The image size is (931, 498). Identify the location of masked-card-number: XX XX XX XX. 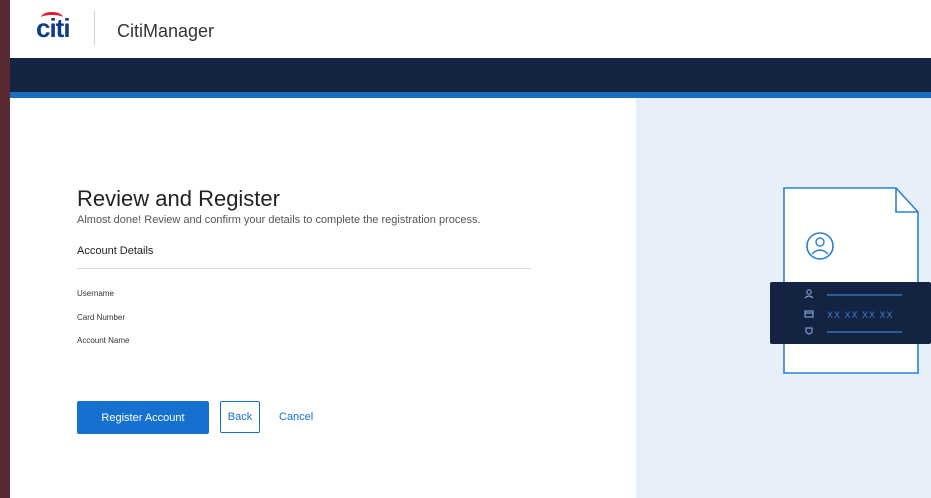
(860, 315).